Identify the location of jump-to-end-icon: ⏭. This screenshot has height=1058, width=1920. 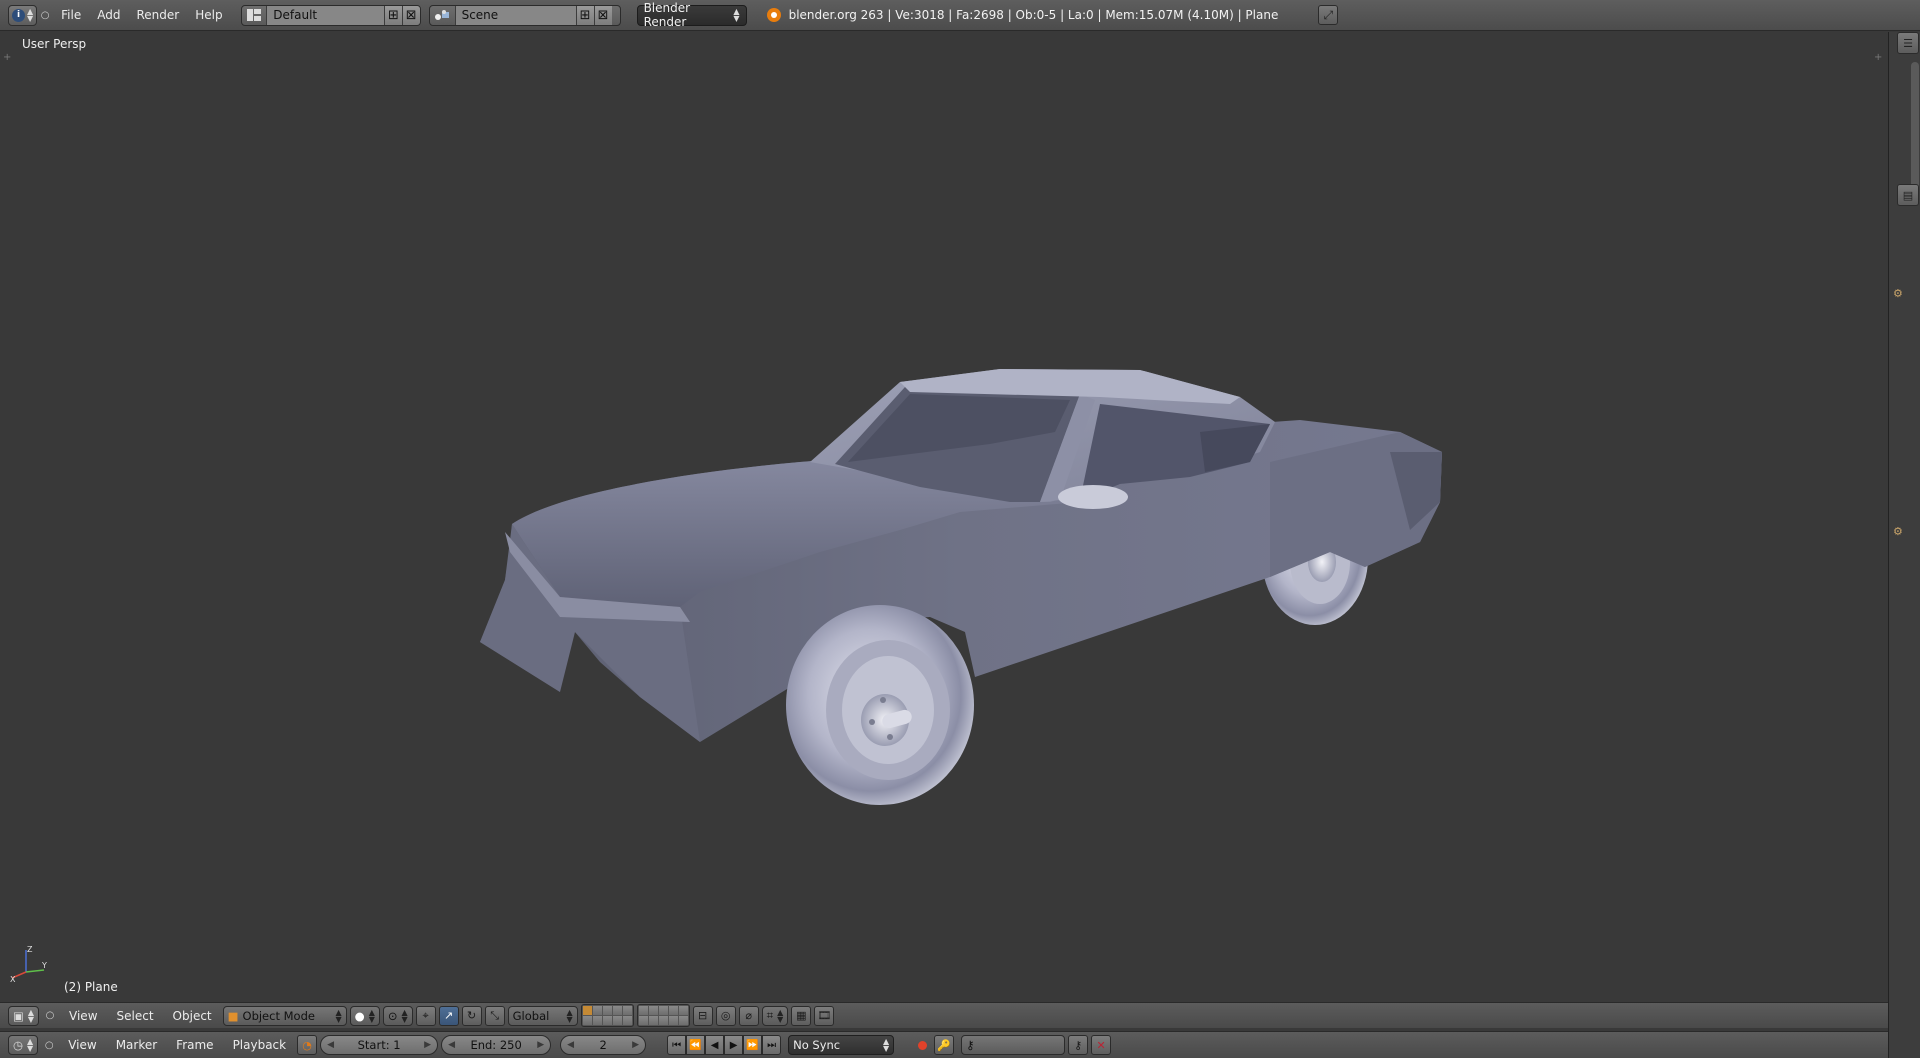
(772, 1045).